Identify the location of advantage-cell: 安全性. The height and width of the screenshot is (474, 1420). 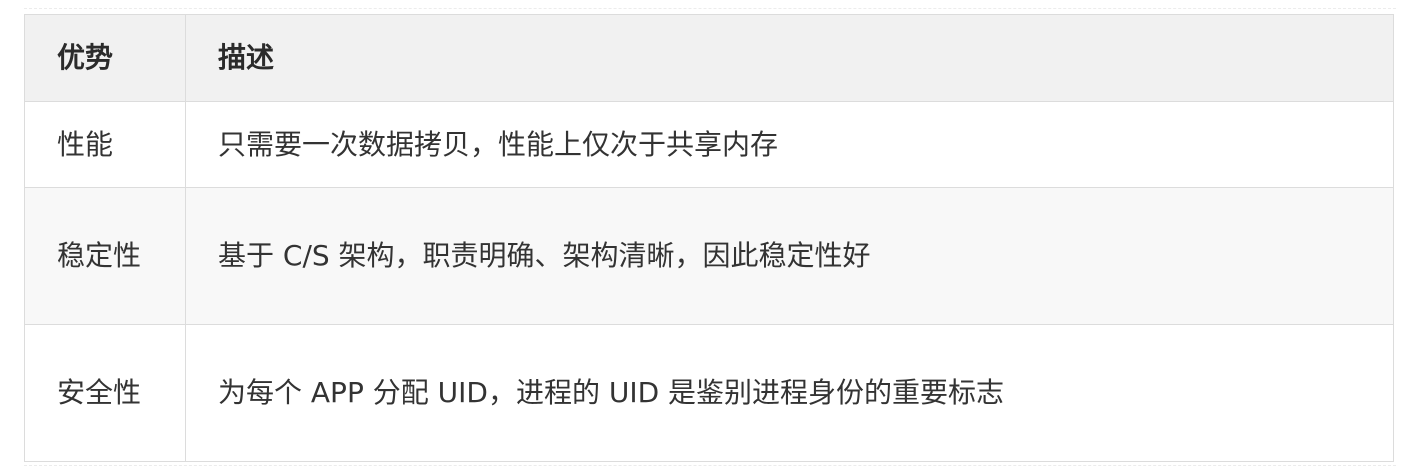
(105, 393).